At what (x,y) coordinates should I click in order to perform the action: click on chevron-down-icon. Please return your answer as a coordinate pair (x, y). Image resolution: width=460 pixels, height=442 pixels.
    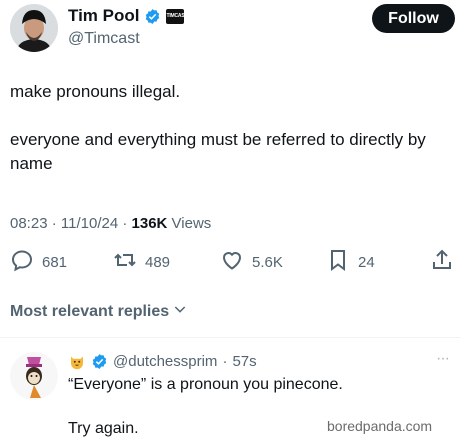
    Looking at the image, I should click on (180, 311).